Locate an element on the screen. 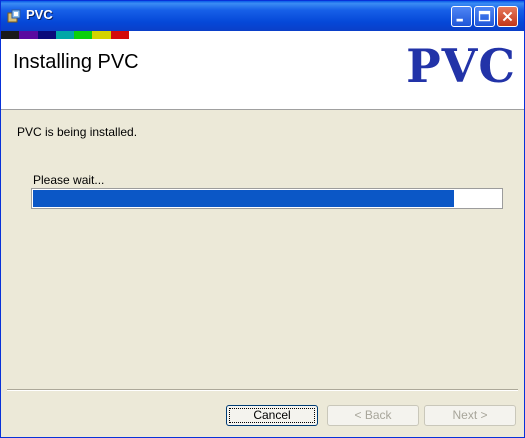 This screenshot has width=525, height=438. window-title: PVC is located at coordinates (39, 14).